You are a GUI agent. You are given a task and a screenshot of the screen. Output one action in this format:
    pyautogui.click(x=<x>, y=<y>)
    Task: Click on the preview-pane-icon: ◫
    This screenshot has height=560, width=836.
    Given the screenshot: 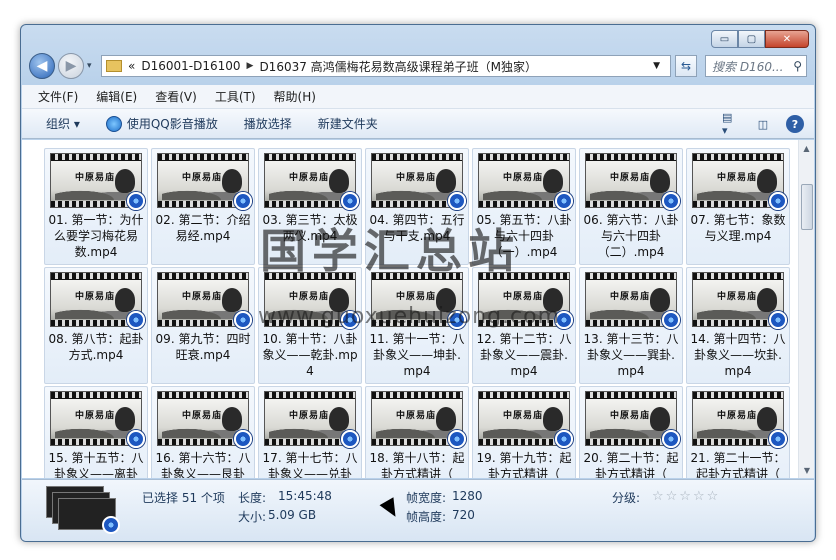 What is the action you would take?
    pyautogui.click(x=763, y=124)
    